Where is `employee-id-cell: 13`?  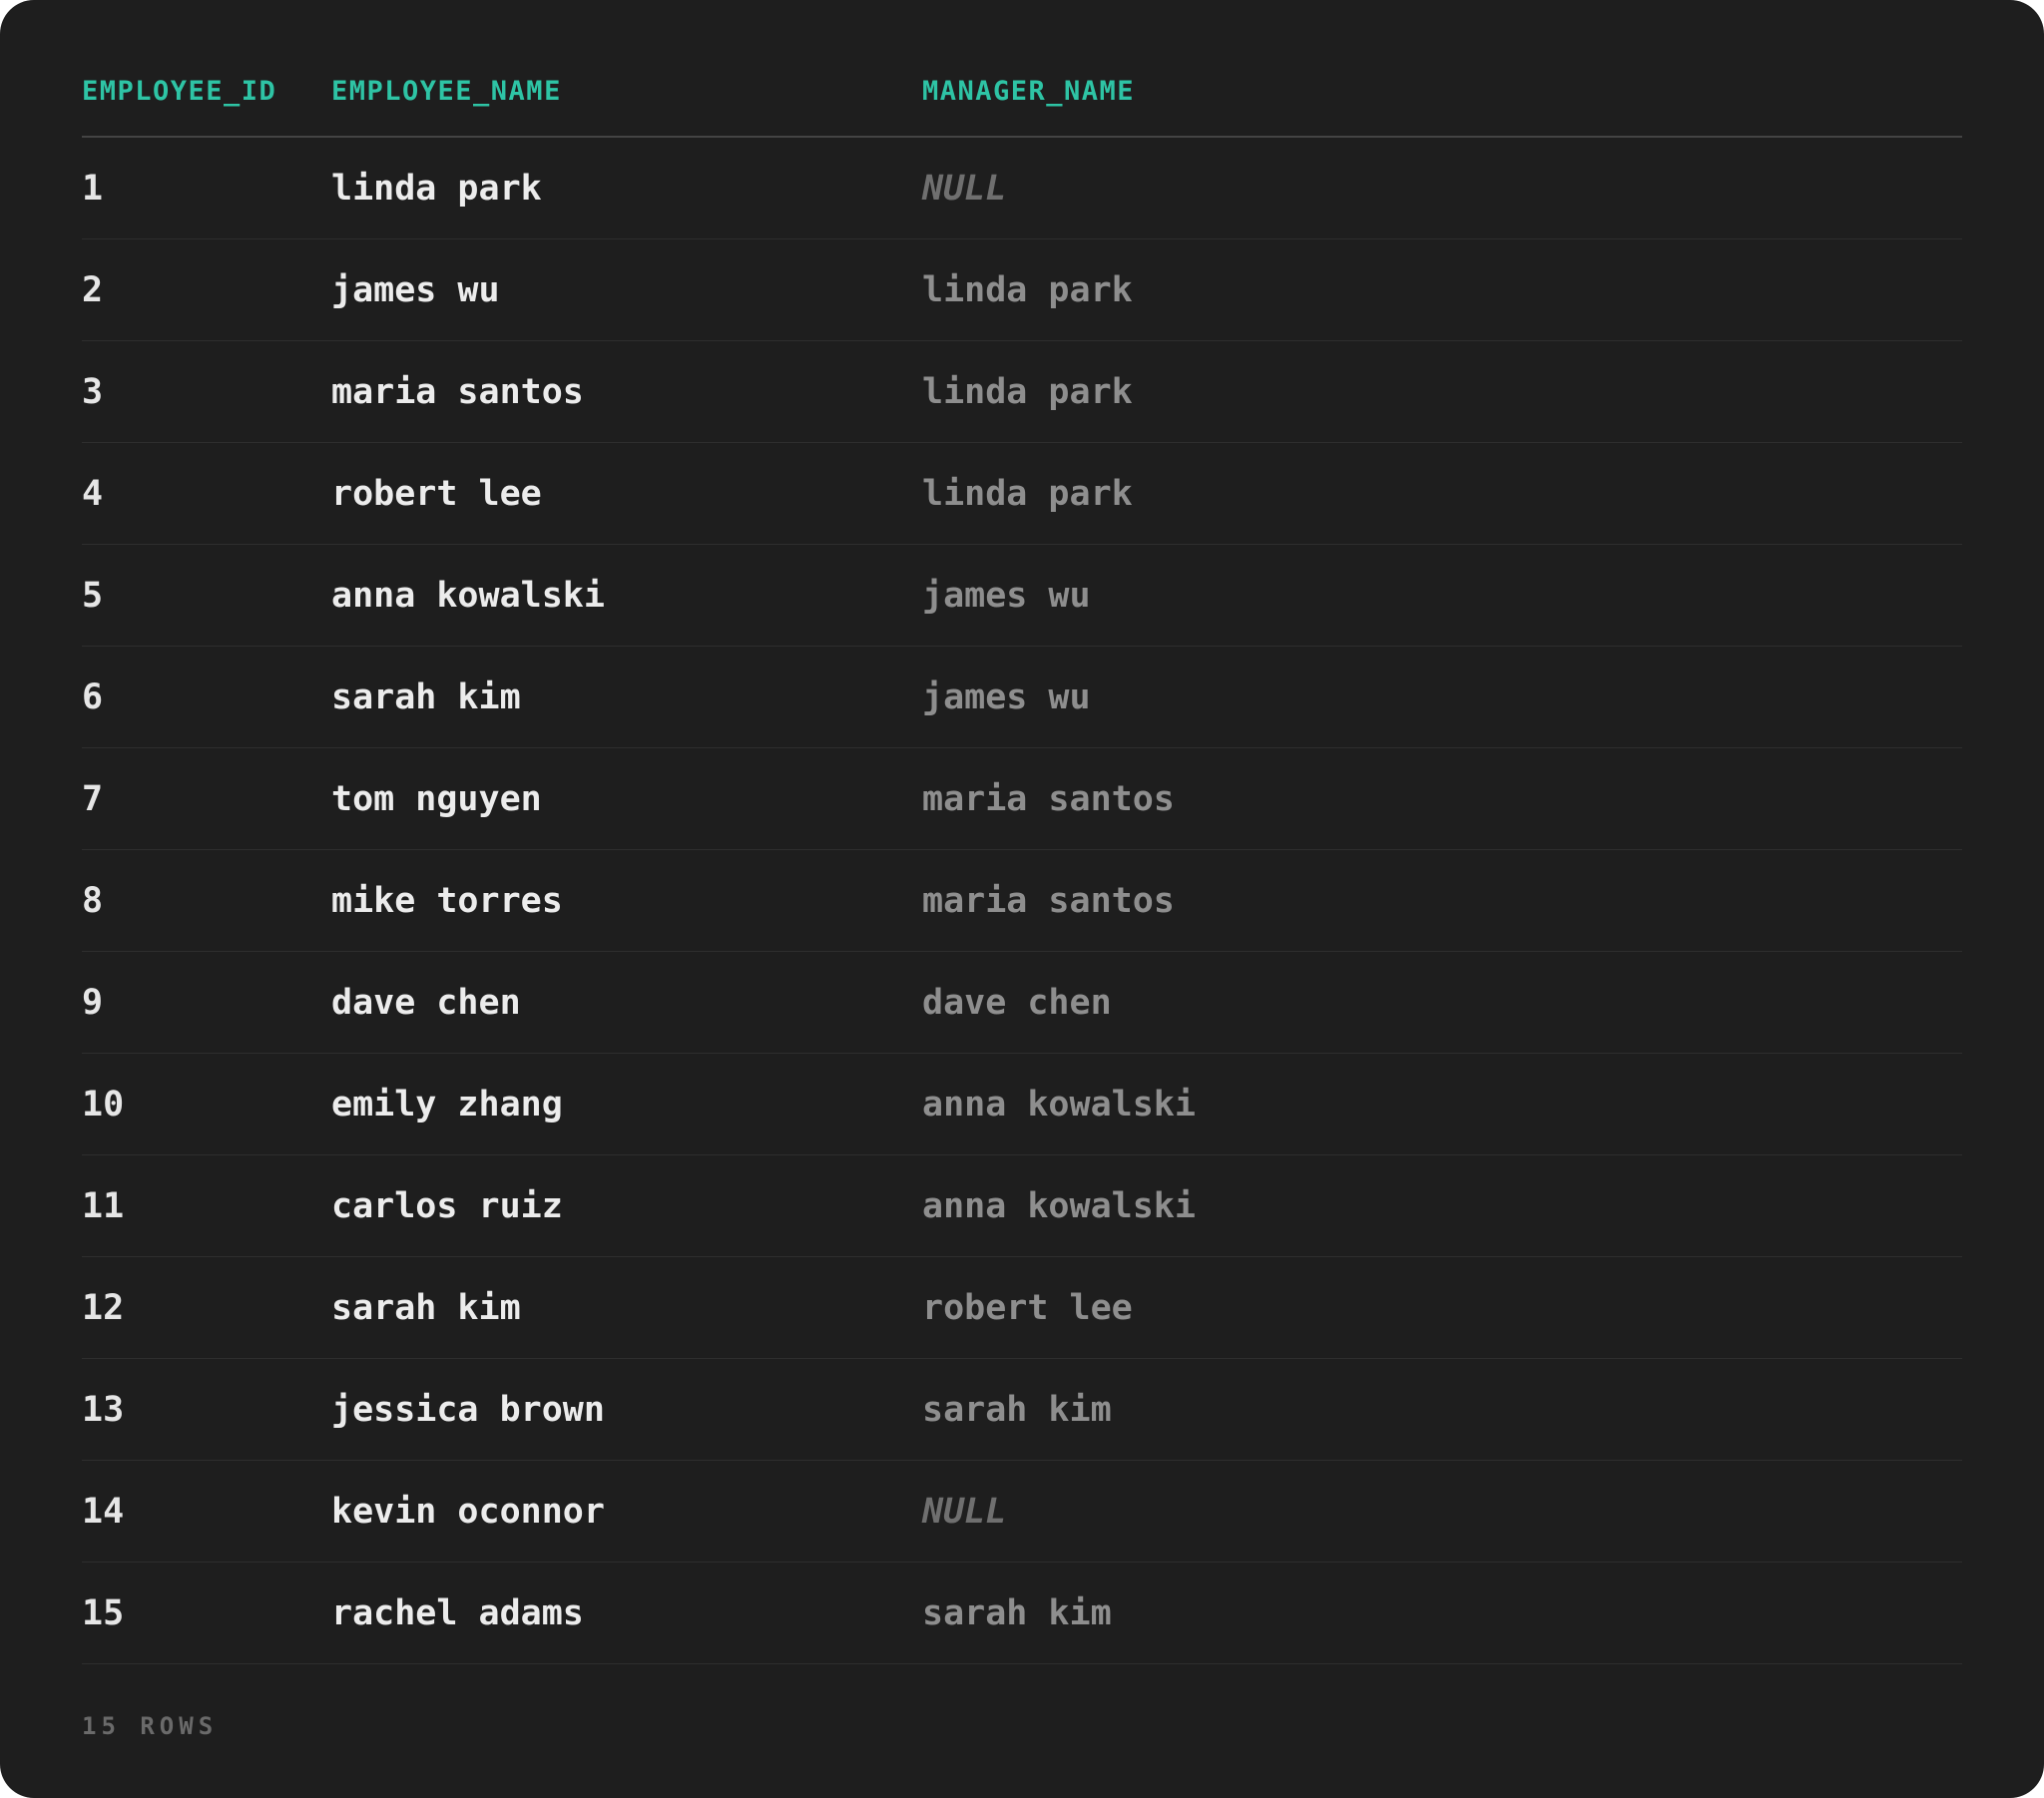
employee-id-cell: 13 is located at coordinates (206, 1410).